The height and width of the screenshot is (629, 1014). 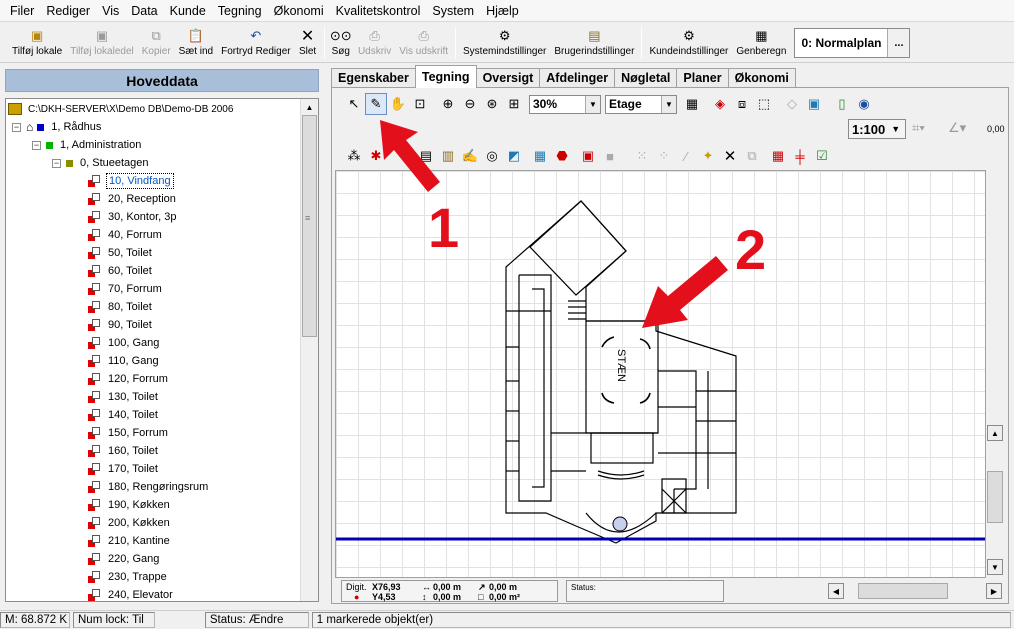 I want to click on system-settings-button: ⚙ Systemindstillinger, so click(x=504, y=43).